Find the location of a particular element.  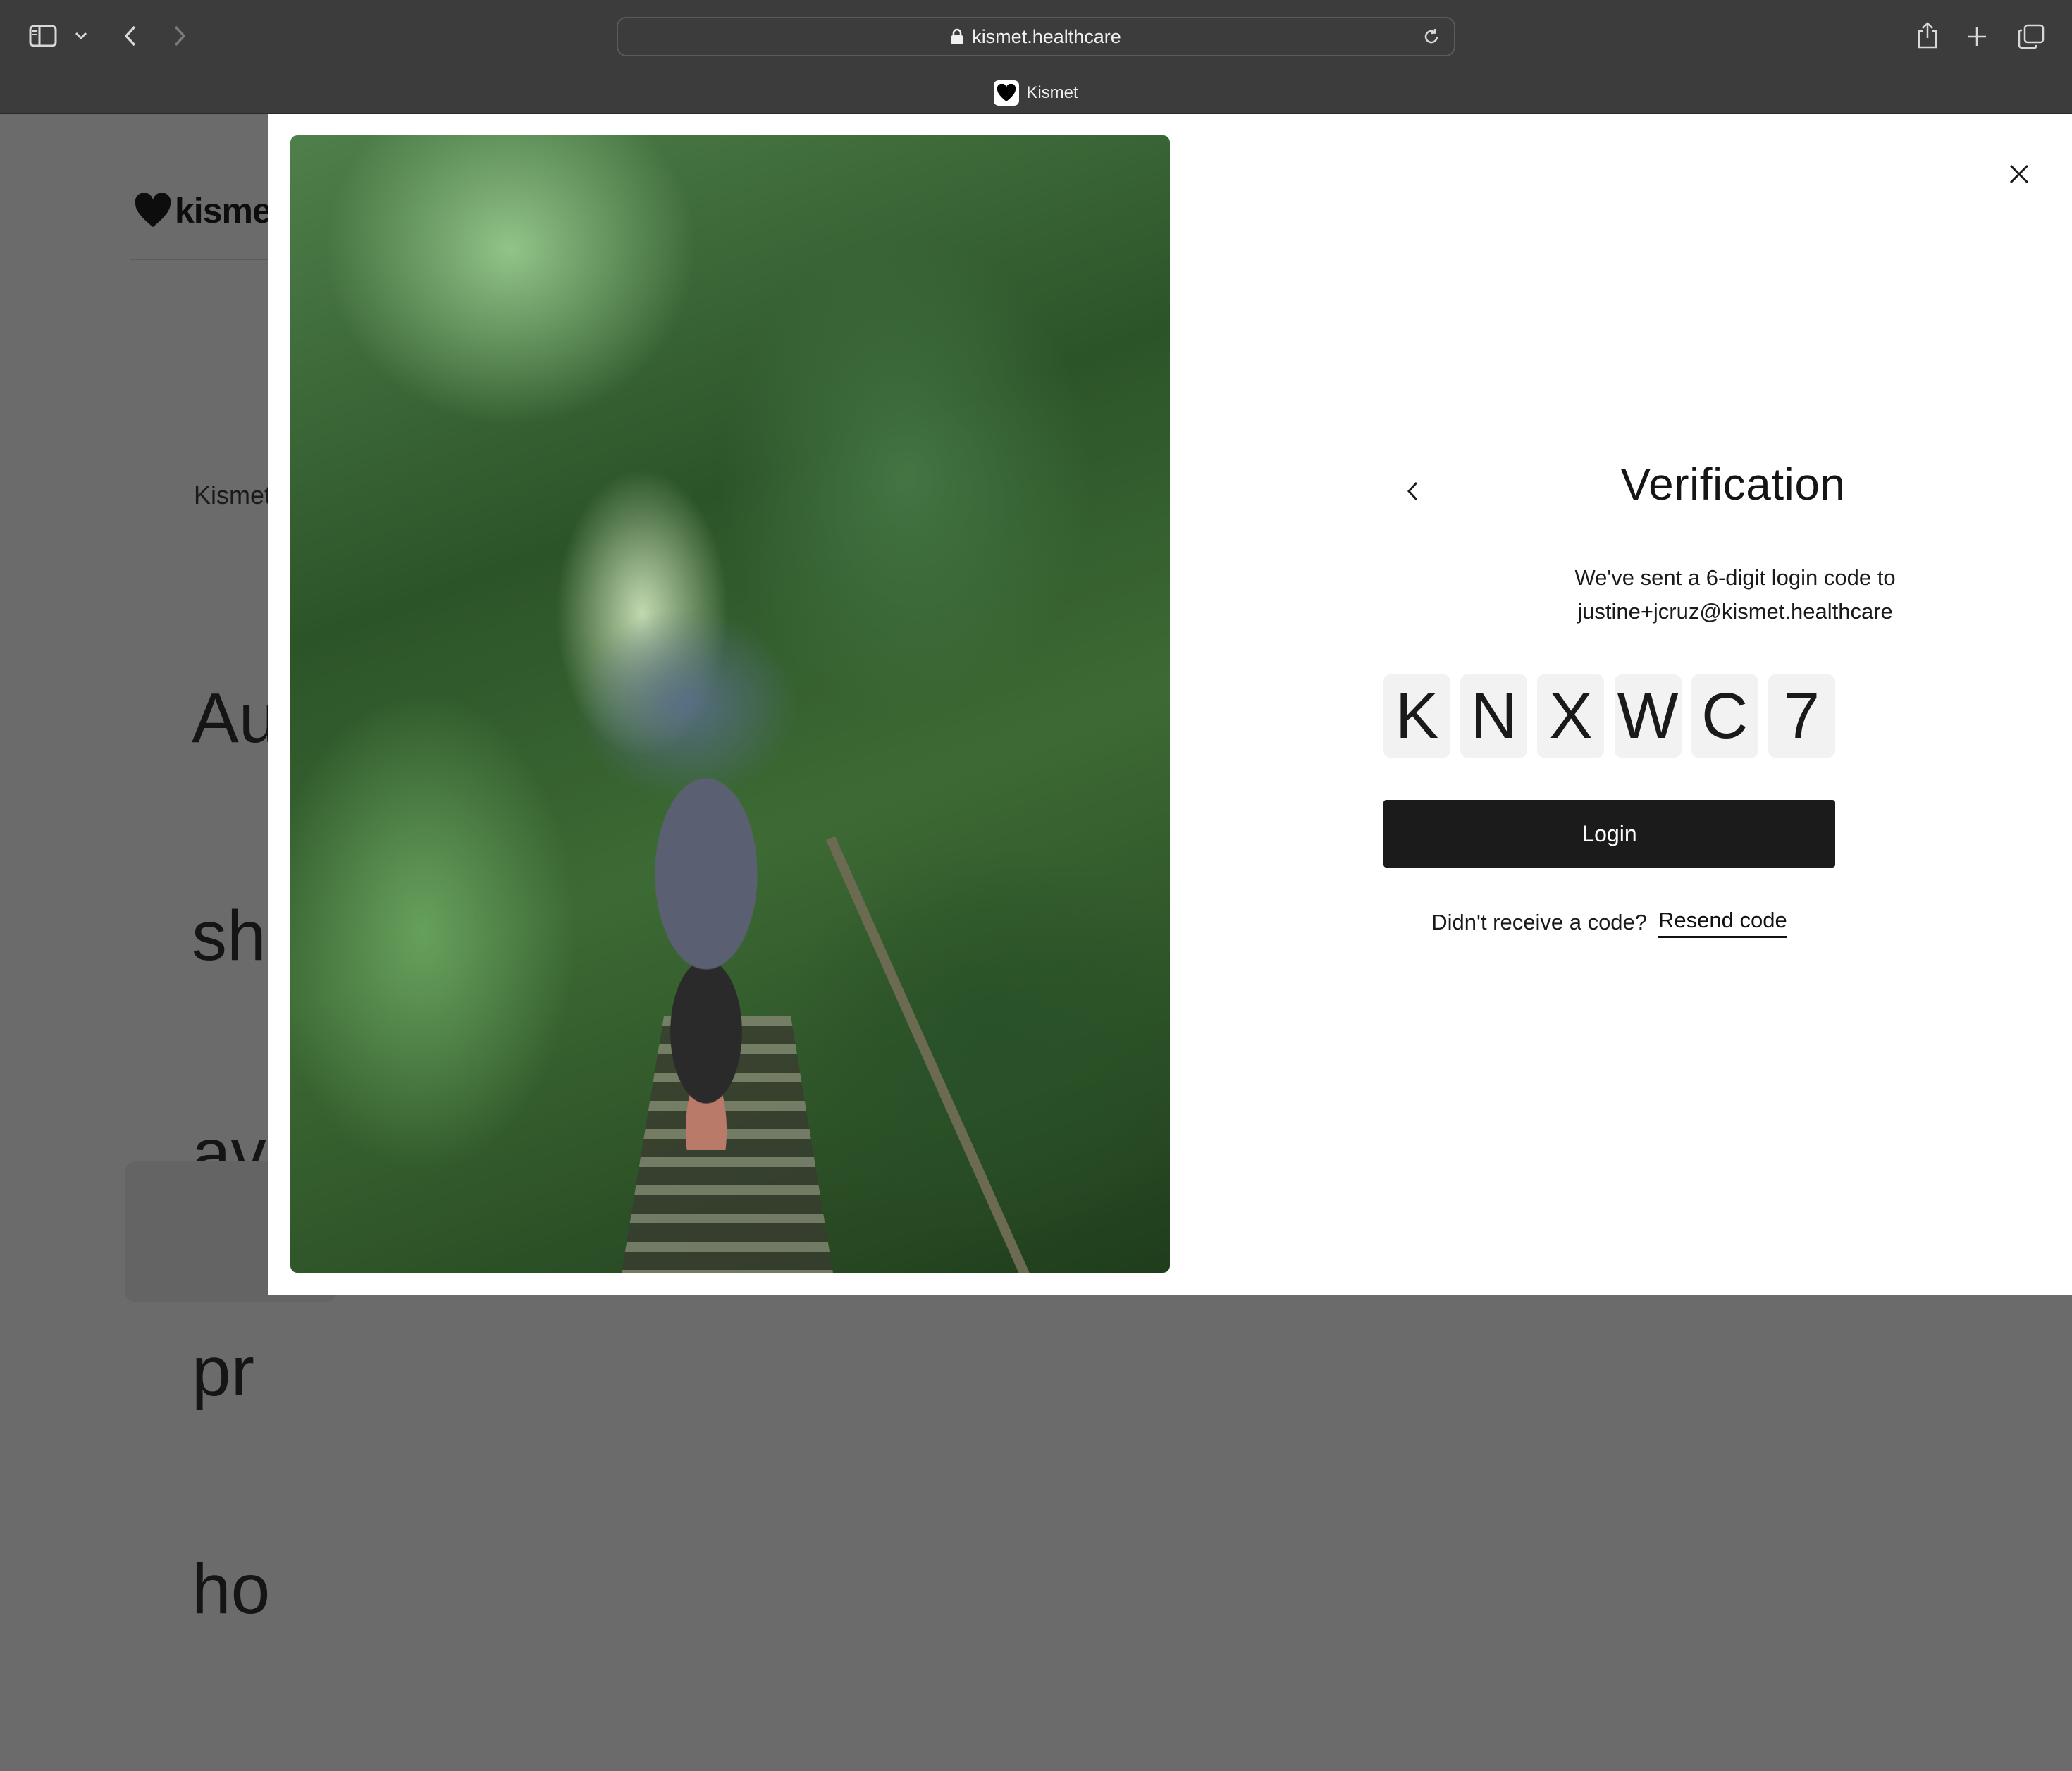

close-icon is located at coordinates (2019, 174).